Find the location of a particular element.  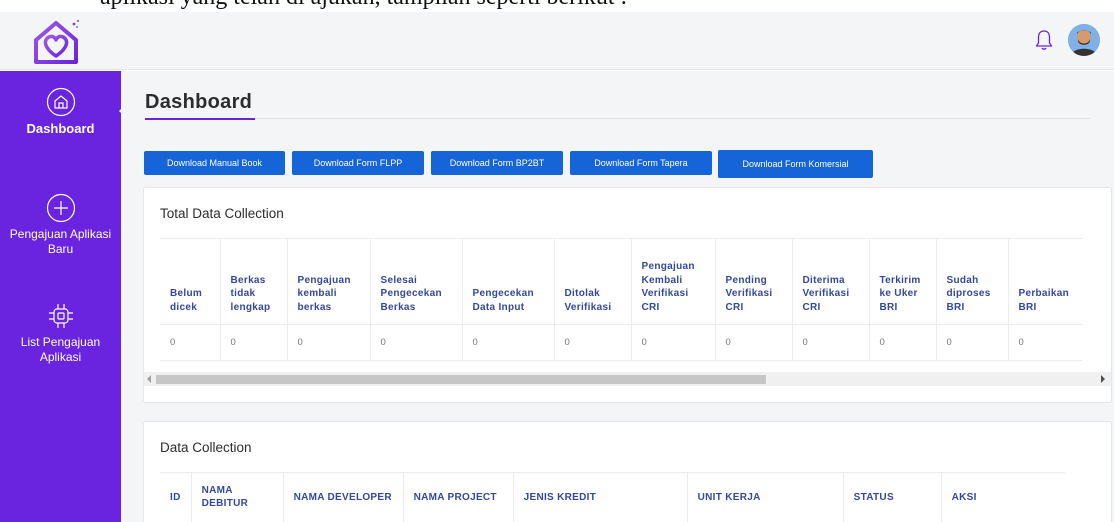

table-row: 0 0 0 0 0 0 0 0 0 0 0 0 is located at coordinates (621, 342).